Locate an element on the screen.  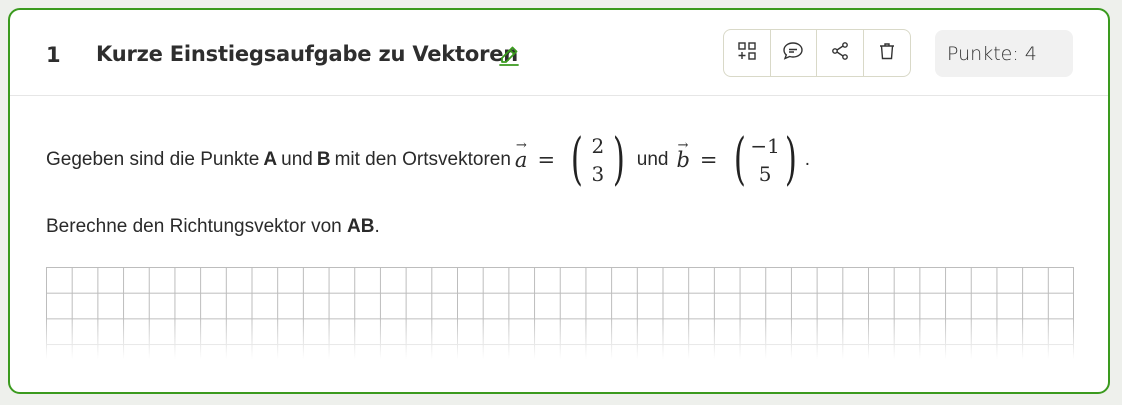
share-icon is located at coordinates (840, 53).